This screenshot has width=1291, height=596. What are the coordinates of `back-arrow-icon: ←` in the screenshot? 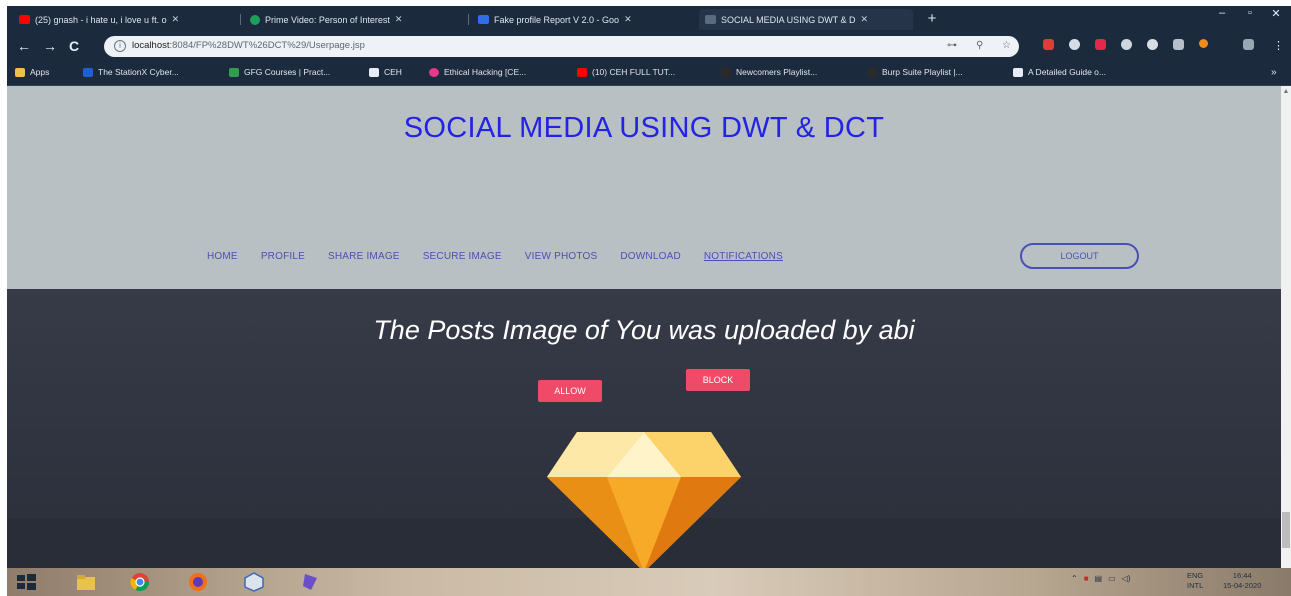 It's located at (24, 46).